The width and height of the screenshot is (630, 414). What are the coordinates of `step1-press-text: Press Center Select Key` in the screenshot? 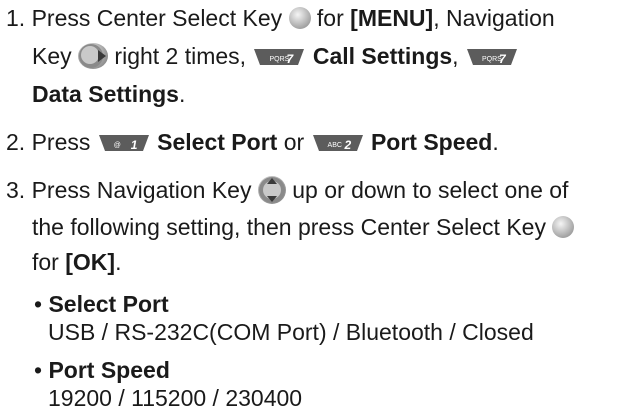 It's located at (157, 18).